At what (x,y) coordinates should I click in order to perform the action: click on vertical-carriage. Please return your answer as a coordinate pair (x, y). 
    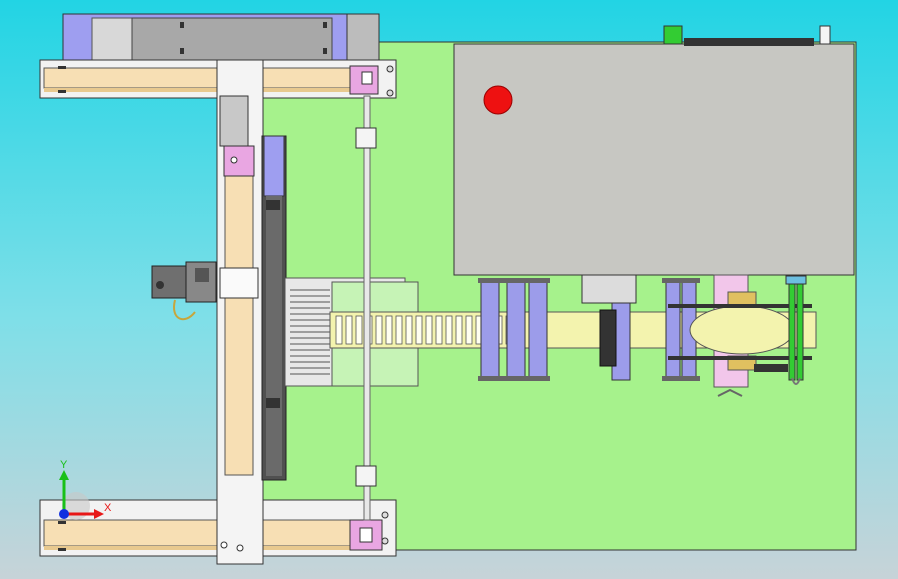
    Looking at the image, I should click on (274, 308).